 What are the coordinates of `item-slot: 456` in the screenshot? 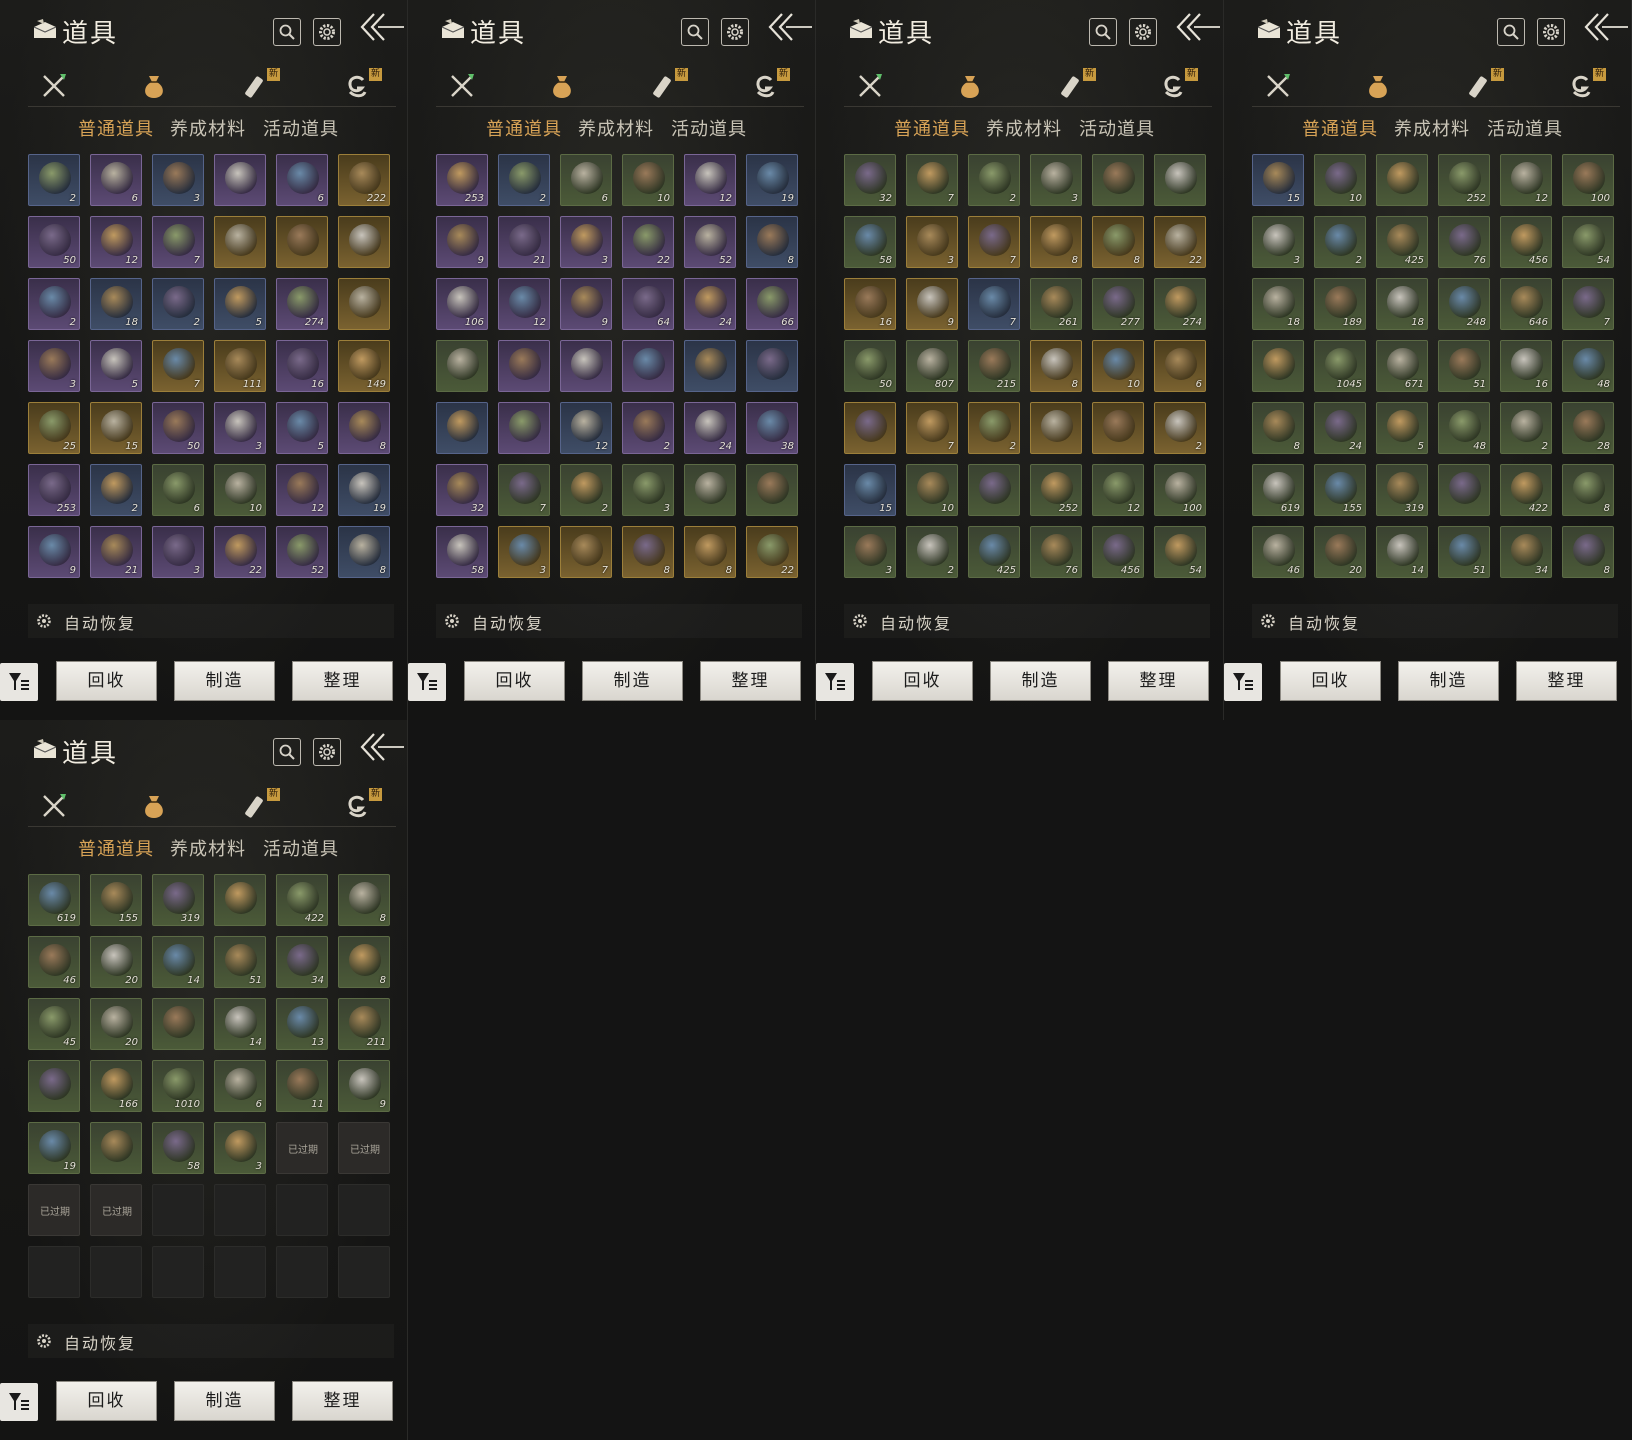 It's located at (1118, 552).